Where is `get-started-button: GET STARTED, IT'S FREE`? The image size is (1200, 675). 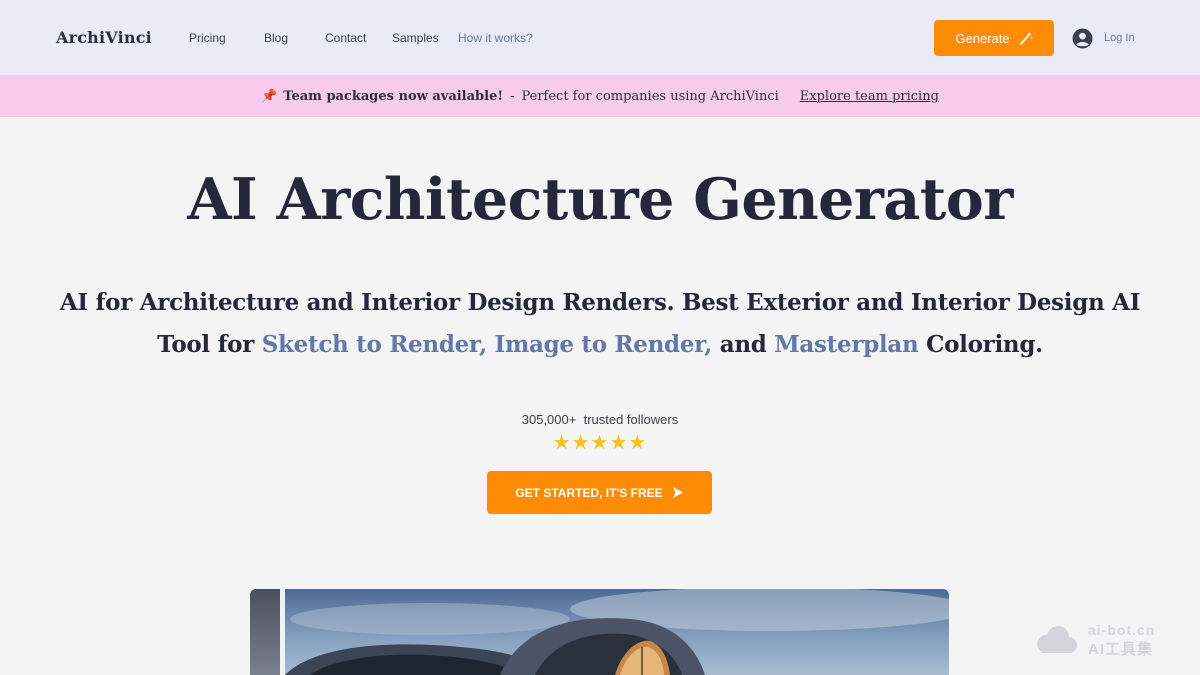
get-started-button: GET STARTED, IT'S FREE is located at coordinates (599, 492).